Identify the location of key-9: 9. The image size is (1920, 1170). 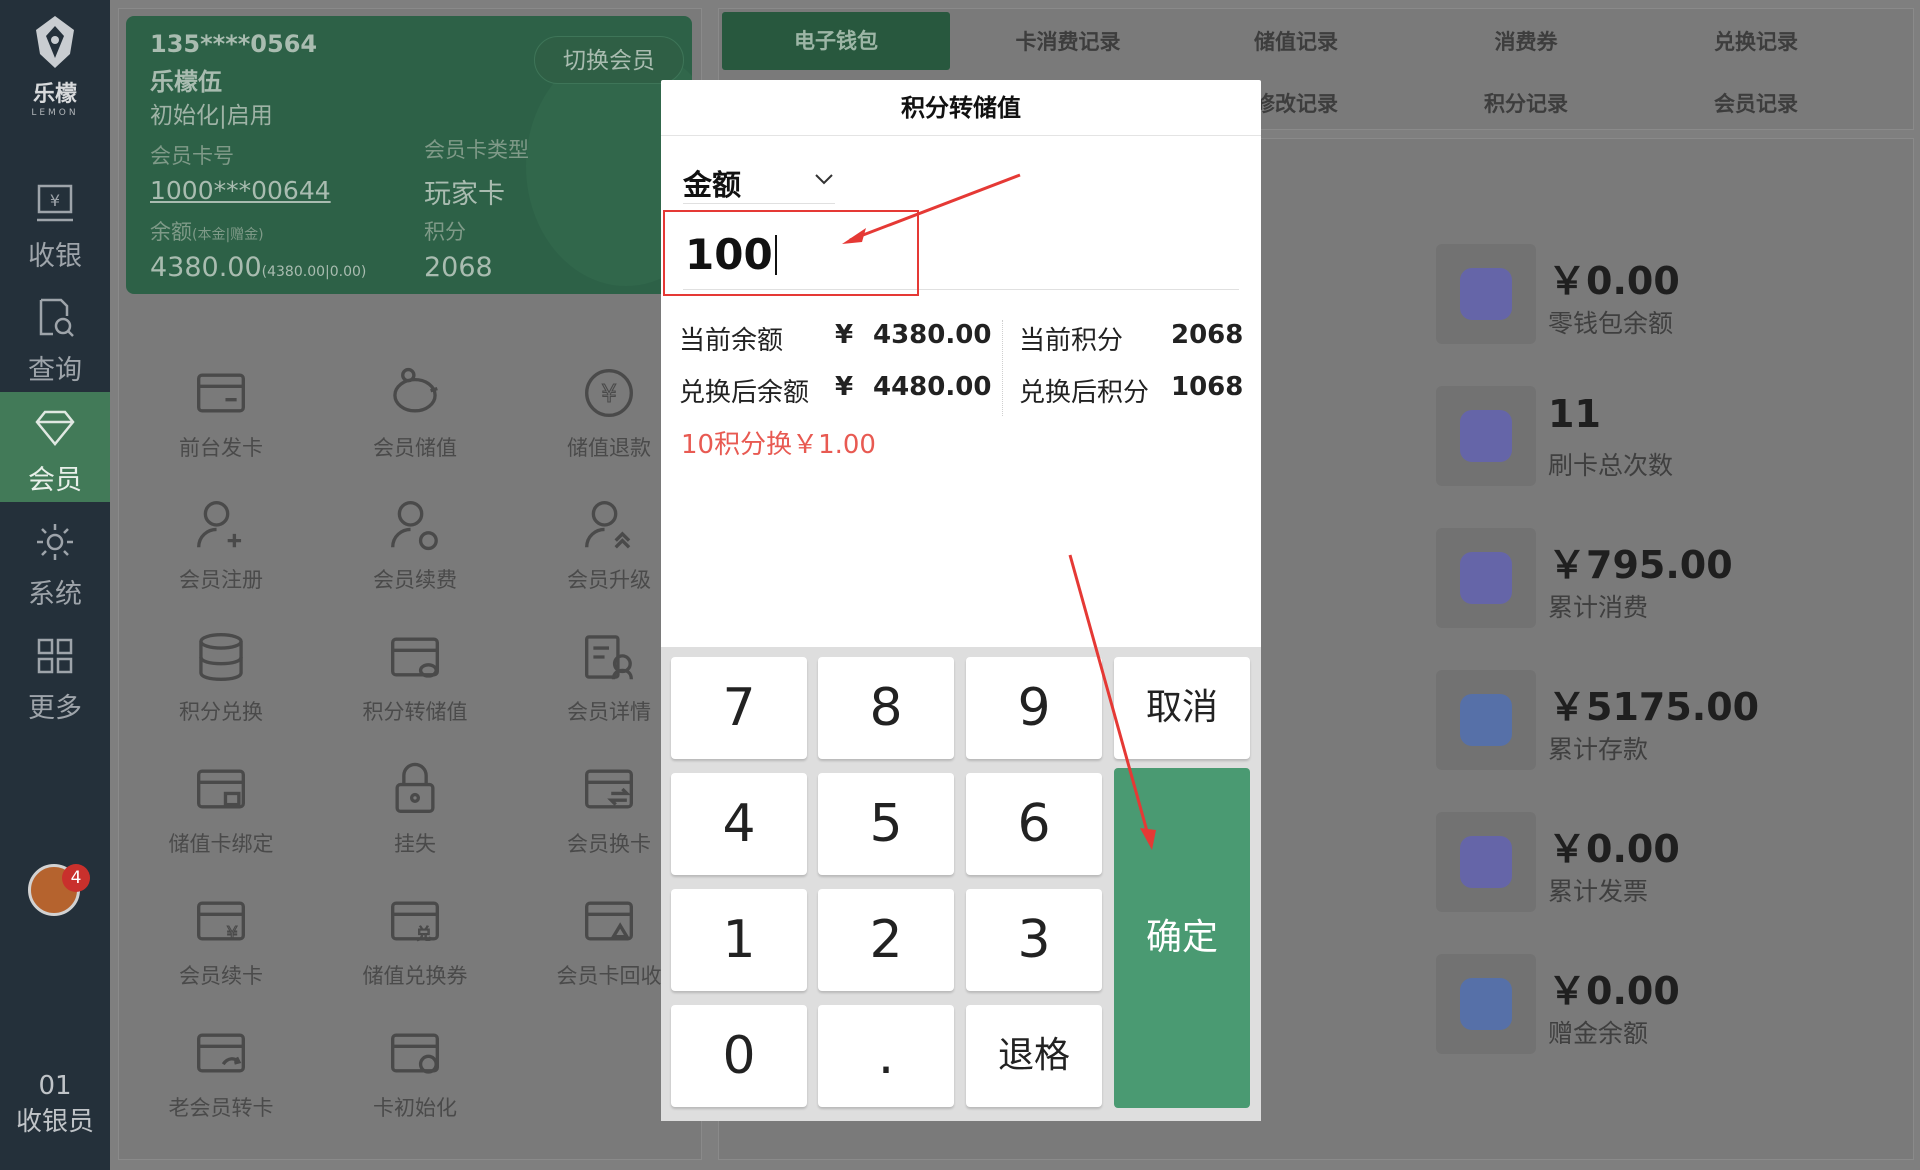
(1034, 708).